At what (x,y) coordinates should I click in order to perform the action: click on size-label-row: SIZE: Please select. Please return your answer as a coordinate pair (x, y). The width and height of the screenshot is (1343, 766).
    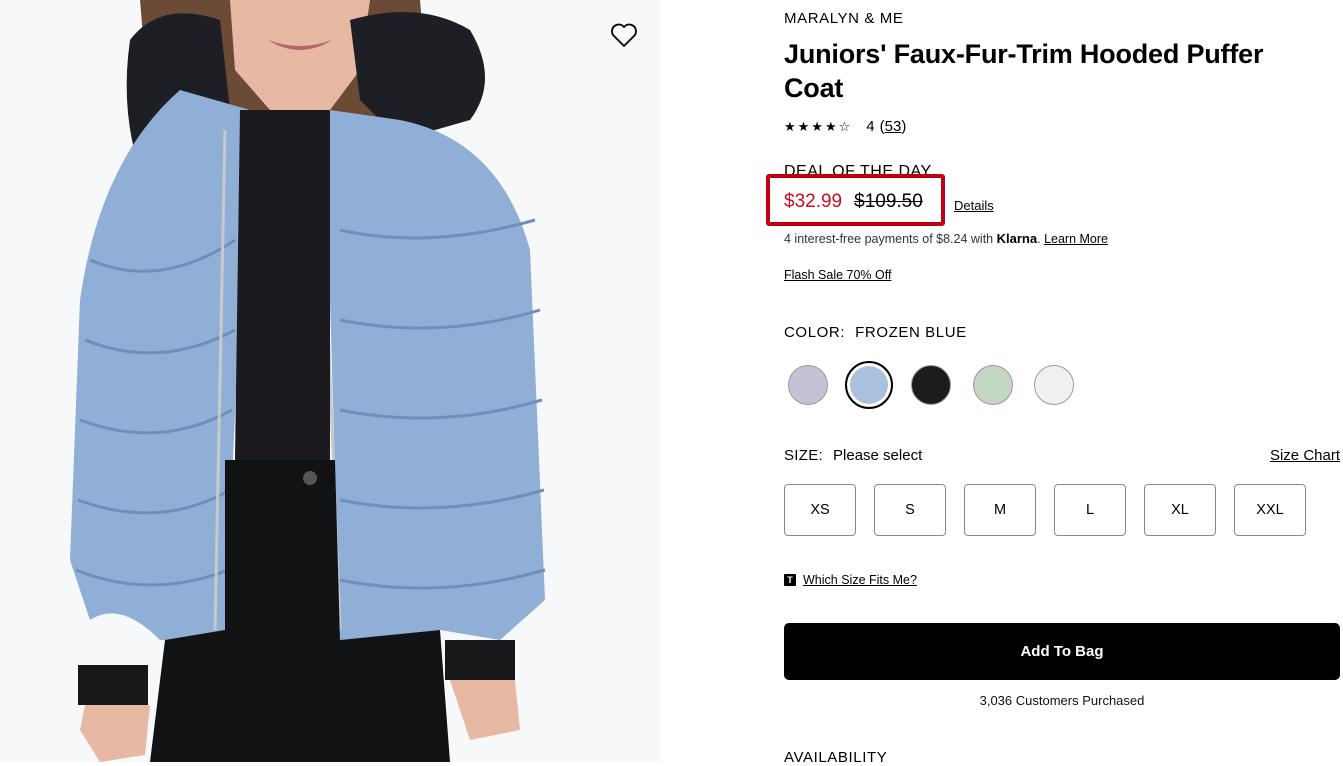
    Looking at the image, I should click on (853, 455).